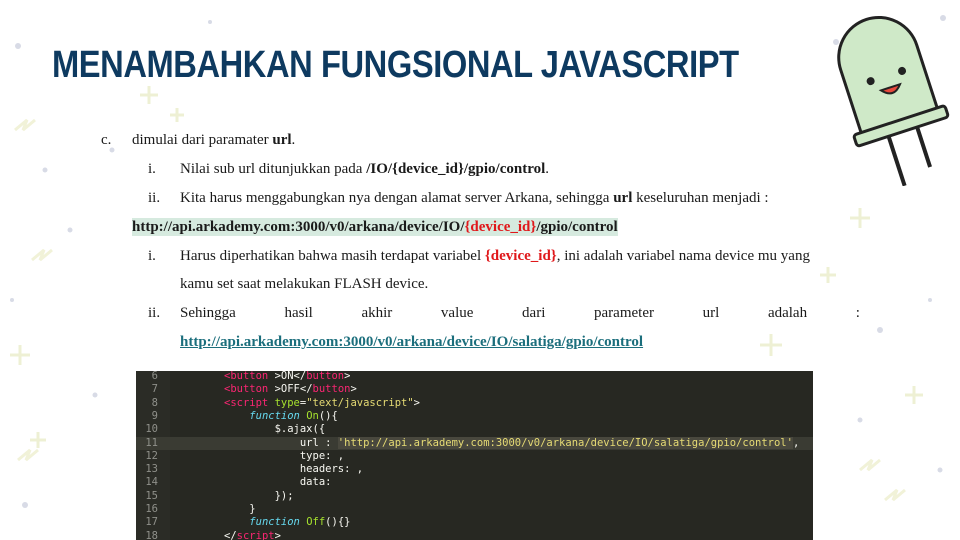 This screenshot has width=960, height=540. What do you see at coordinates (474, 522) in the screenshot?
I see `code-line: 17 function Off(){}` at bounding box center [474, 522].